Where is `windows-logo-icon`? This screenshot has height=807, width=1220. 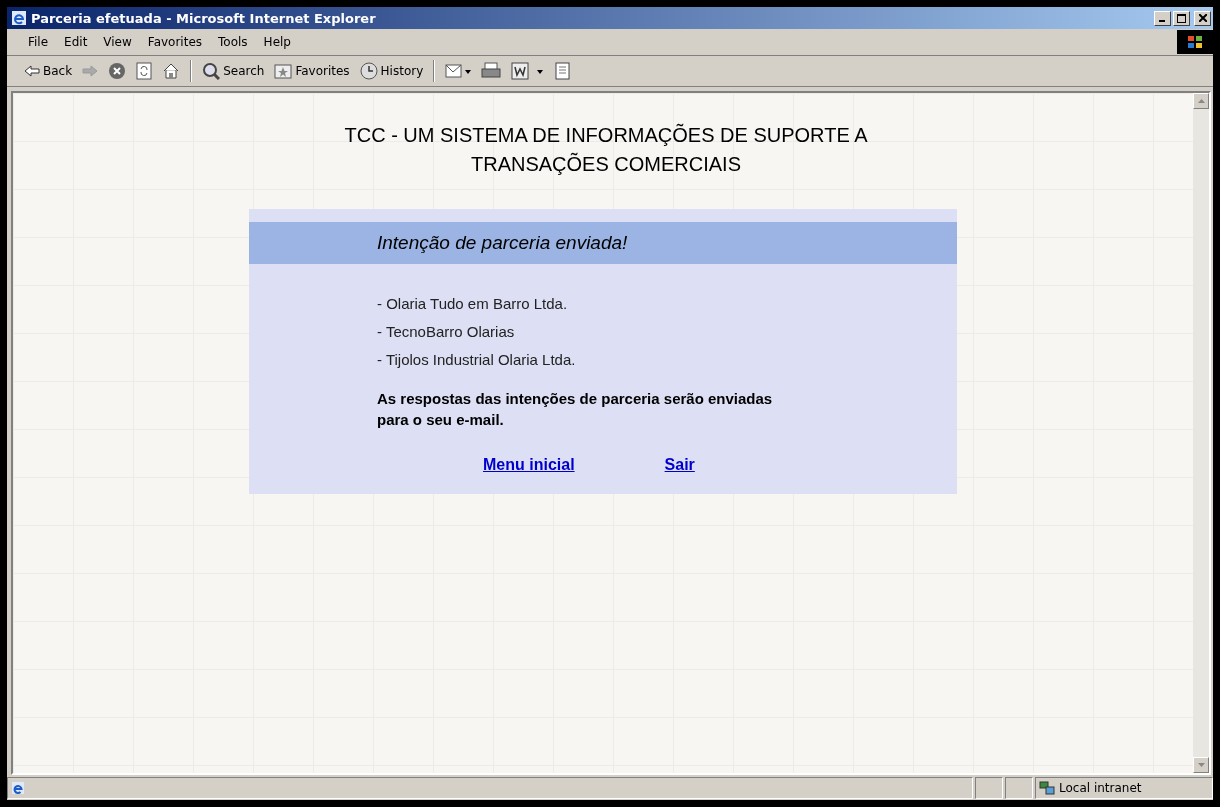 windows-logo-icon is located at coordinates (1195, 42).